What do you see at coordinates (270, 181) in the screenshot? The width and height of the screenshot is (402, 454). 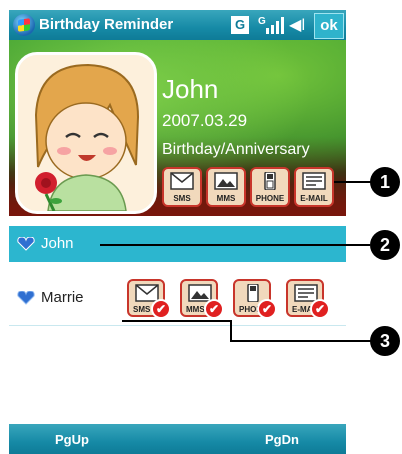 I see `phone-icon` at bounding box center [270, 181].